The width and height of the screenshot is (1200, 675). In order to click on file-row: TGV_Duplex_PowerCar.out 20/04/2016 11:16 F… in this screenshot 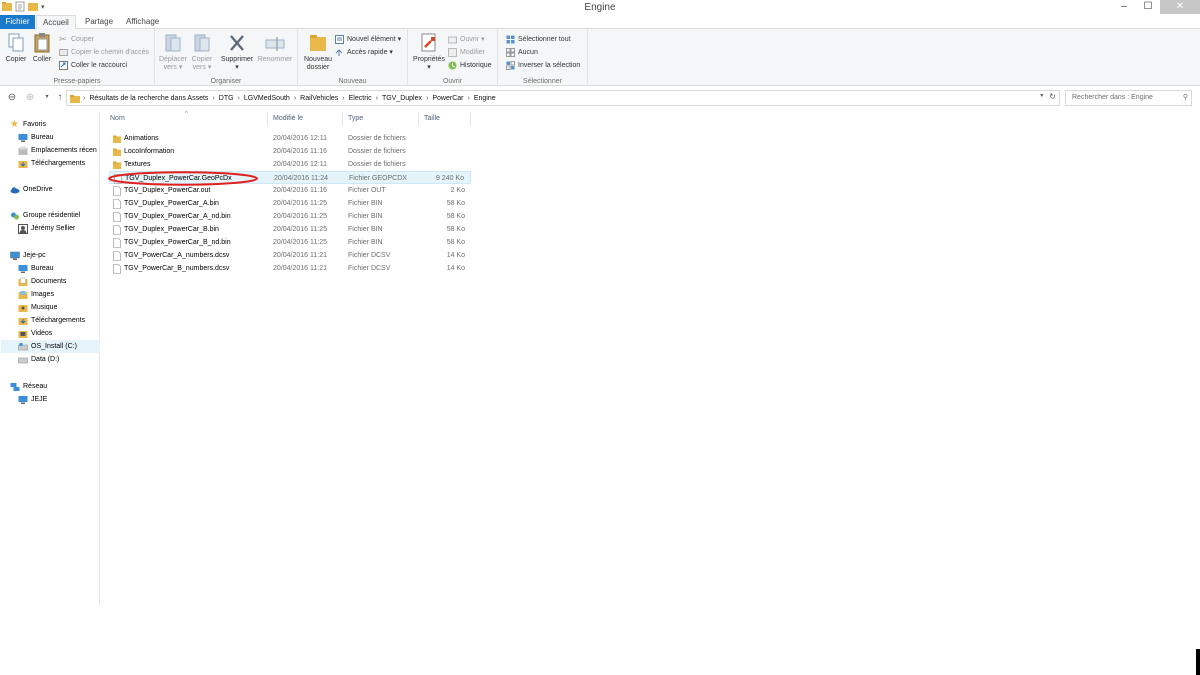, I will do `click(290, 190)`.